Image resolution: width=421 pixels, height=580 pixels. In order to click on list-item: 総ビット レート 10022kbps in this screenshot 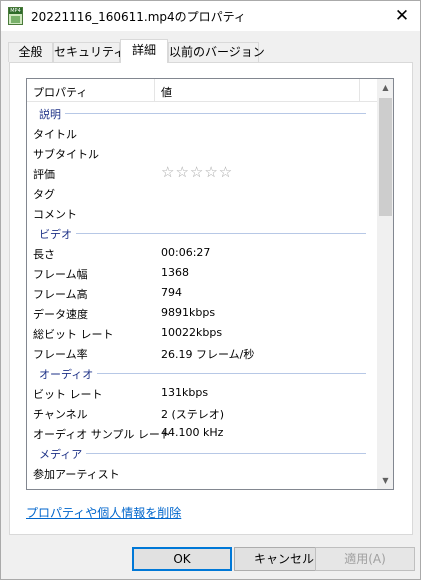, I will do `click(202, 333)`.